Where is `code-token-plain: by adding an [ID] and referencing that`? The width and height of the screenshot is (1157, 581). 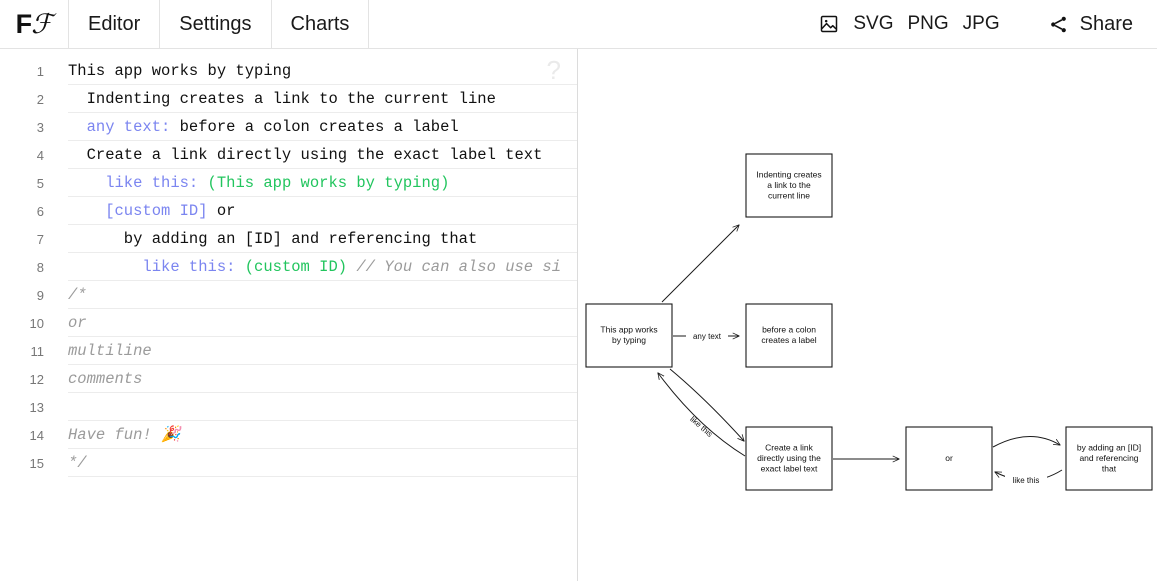
code-token-plain: by adding an [ID] and referencing that is located at coordinates (273, 239).